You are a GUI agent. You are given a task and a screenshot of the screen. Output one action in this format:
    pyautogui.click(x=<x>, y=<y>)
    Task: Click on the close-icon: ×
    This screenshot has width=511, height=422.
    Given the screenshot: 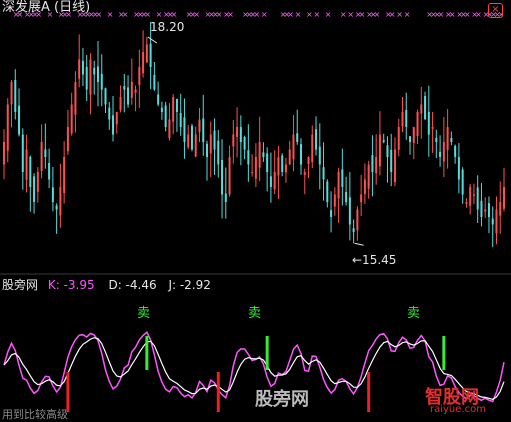 What is the action you would take?
    pyautogui.click(x=495, y=10)
    